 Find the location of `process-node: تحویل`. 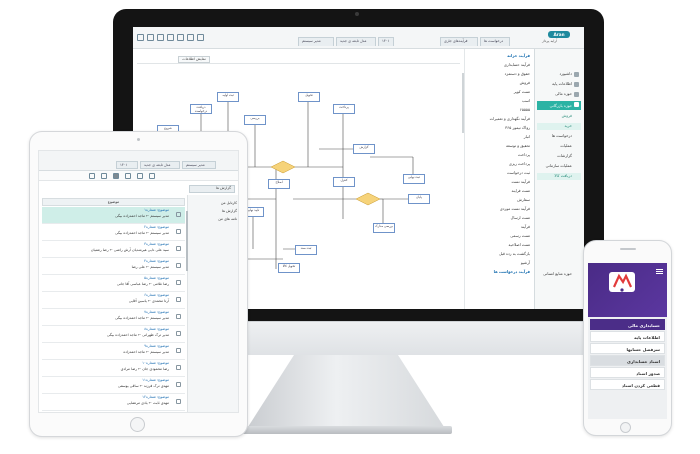

process-node: تحویل is located at coordinates (309, 97).